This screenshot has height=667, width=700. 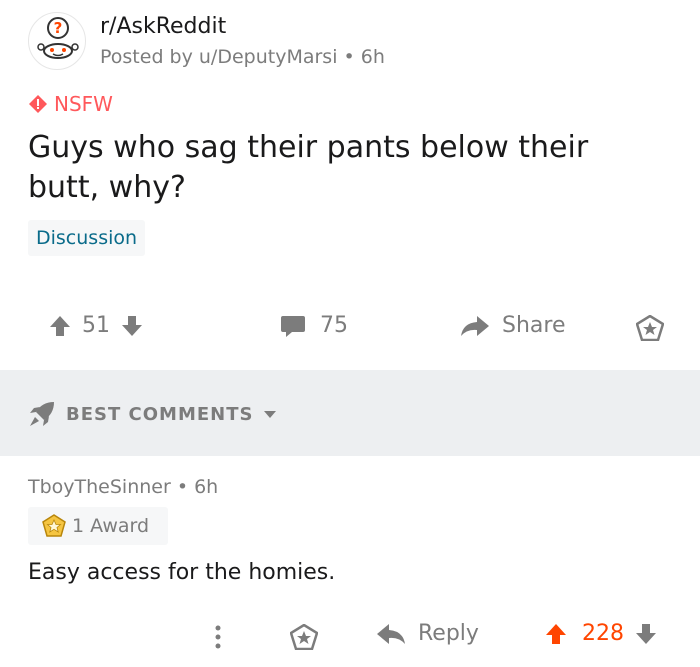 I want to click on nsfw-diamond-icon, so click(x=38, y=104).